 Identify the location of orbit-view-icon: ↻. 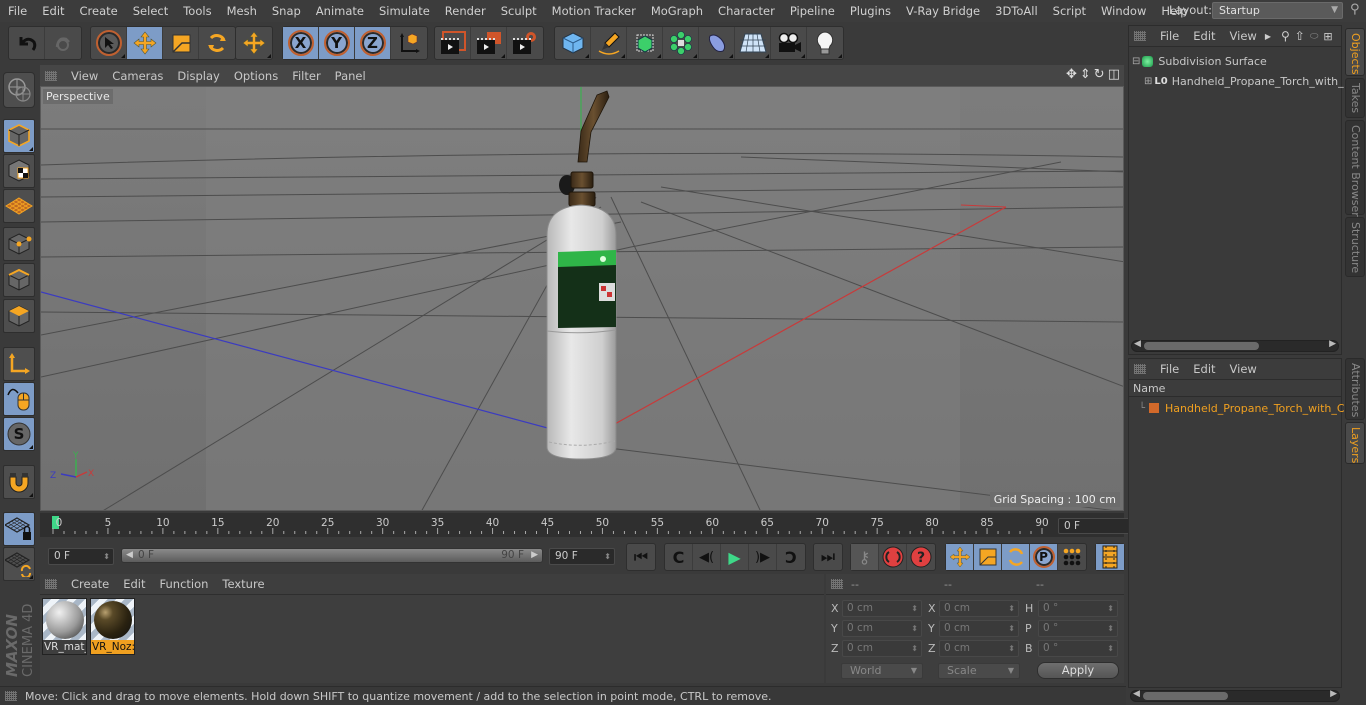
(1099, 74).